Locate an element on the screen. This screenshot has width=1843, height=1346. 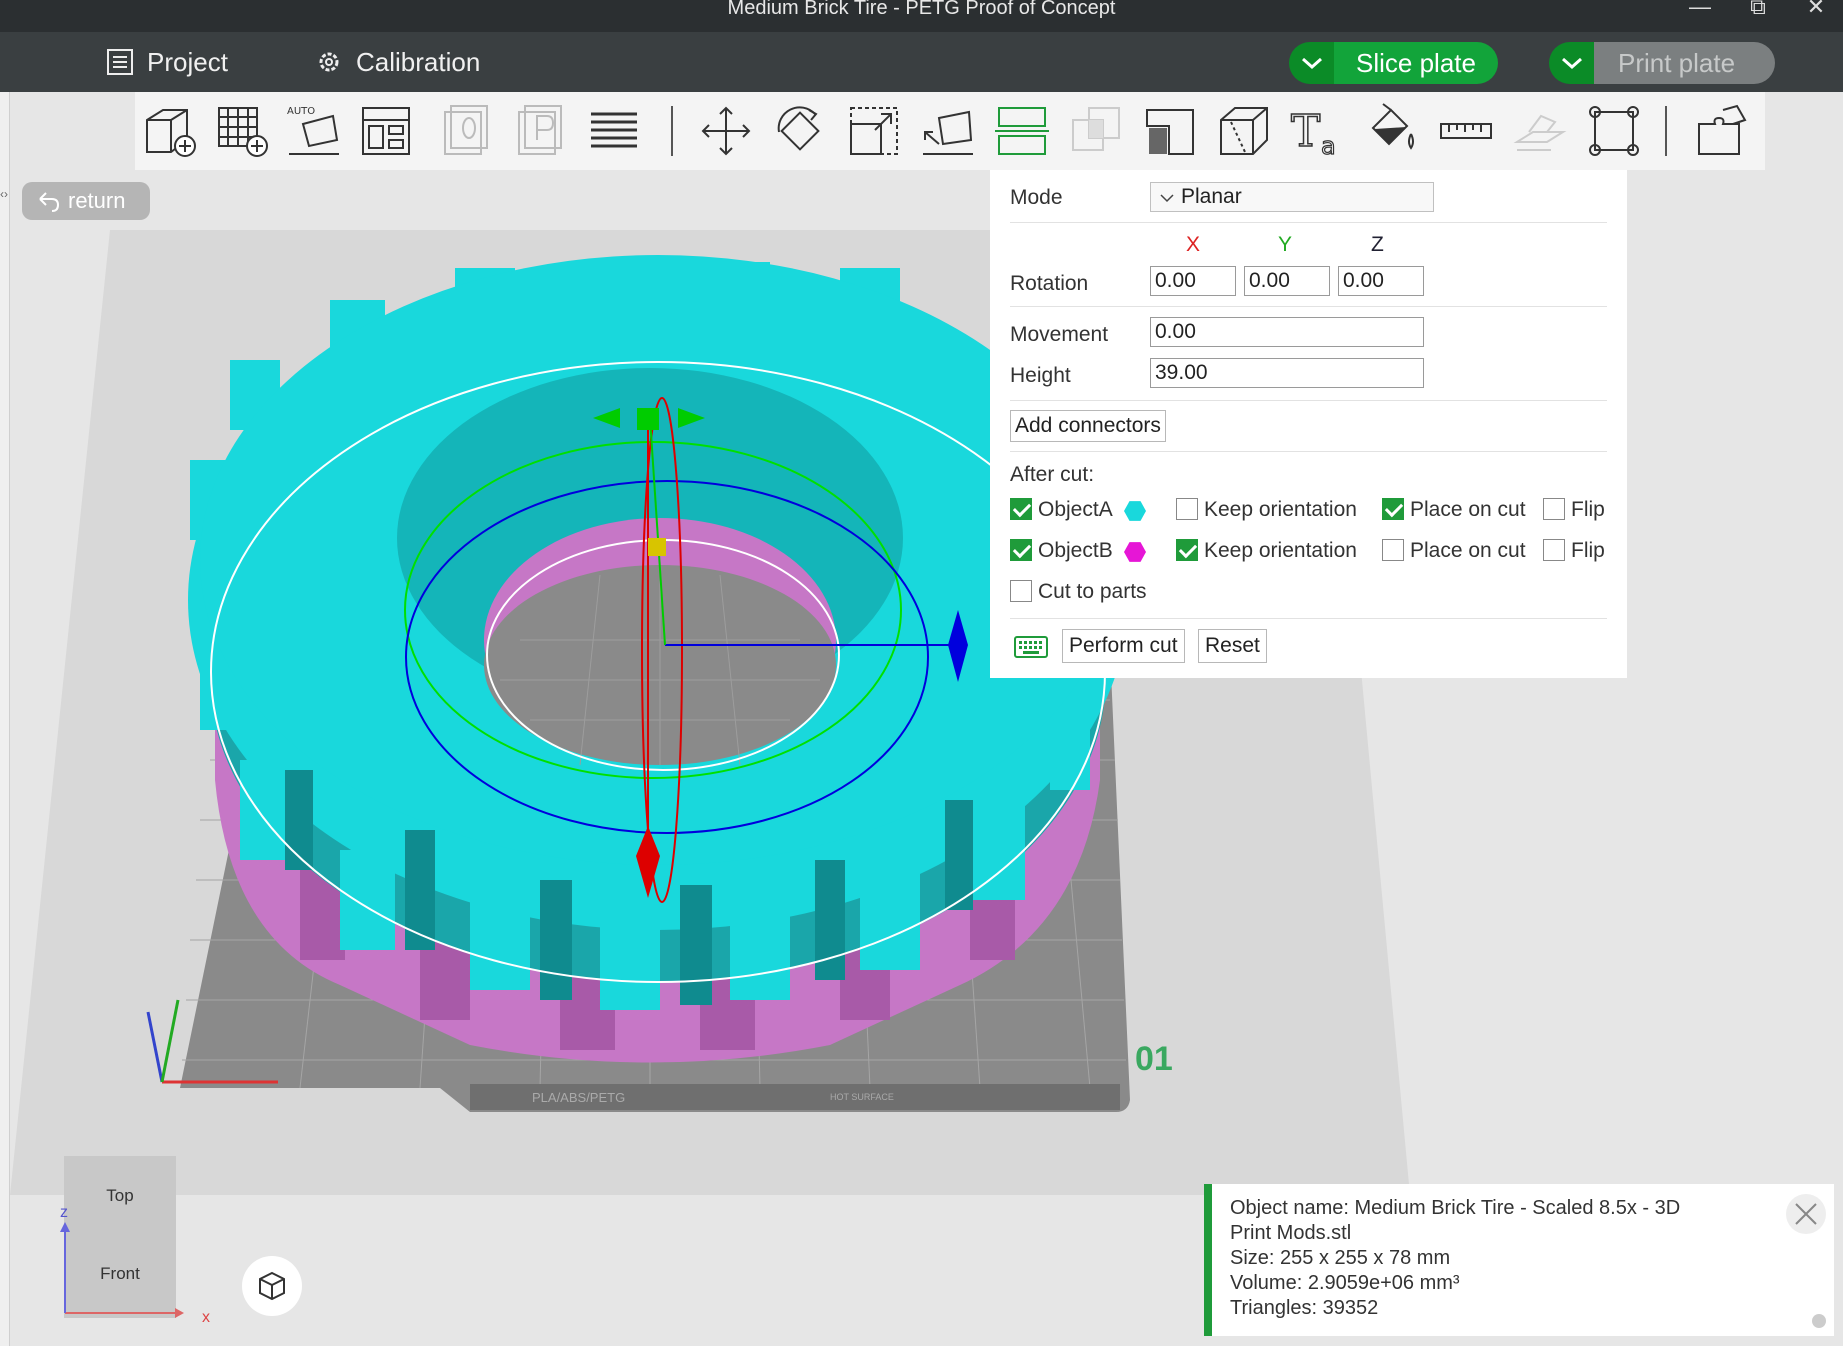
a-flip-label: Flip is located at coordinates (1588, 509).